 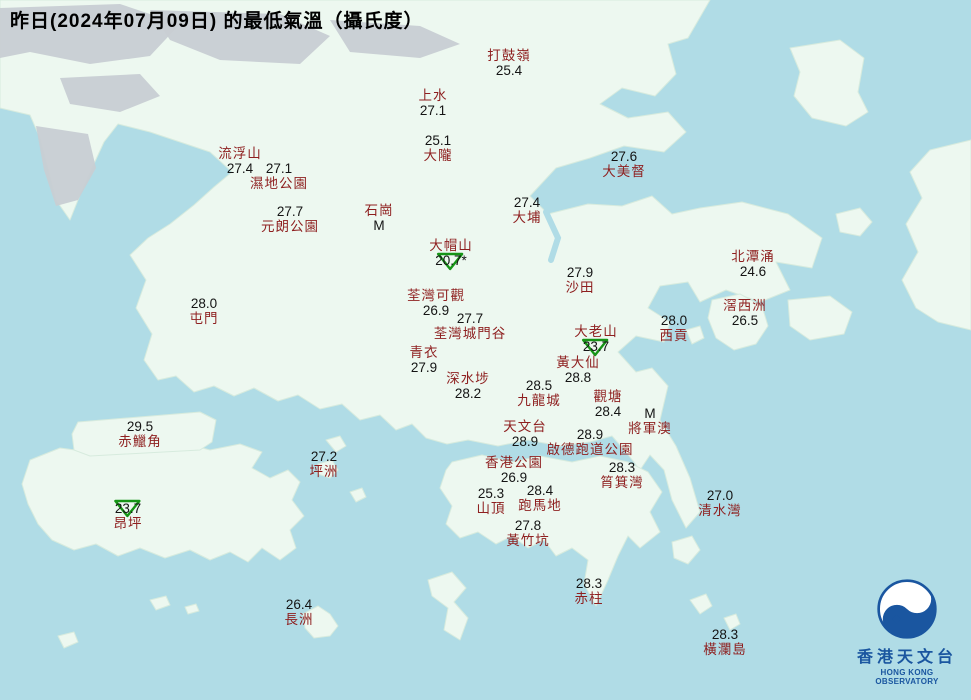 I want to click on station-name: 大美督, so click(x=624, y=171).